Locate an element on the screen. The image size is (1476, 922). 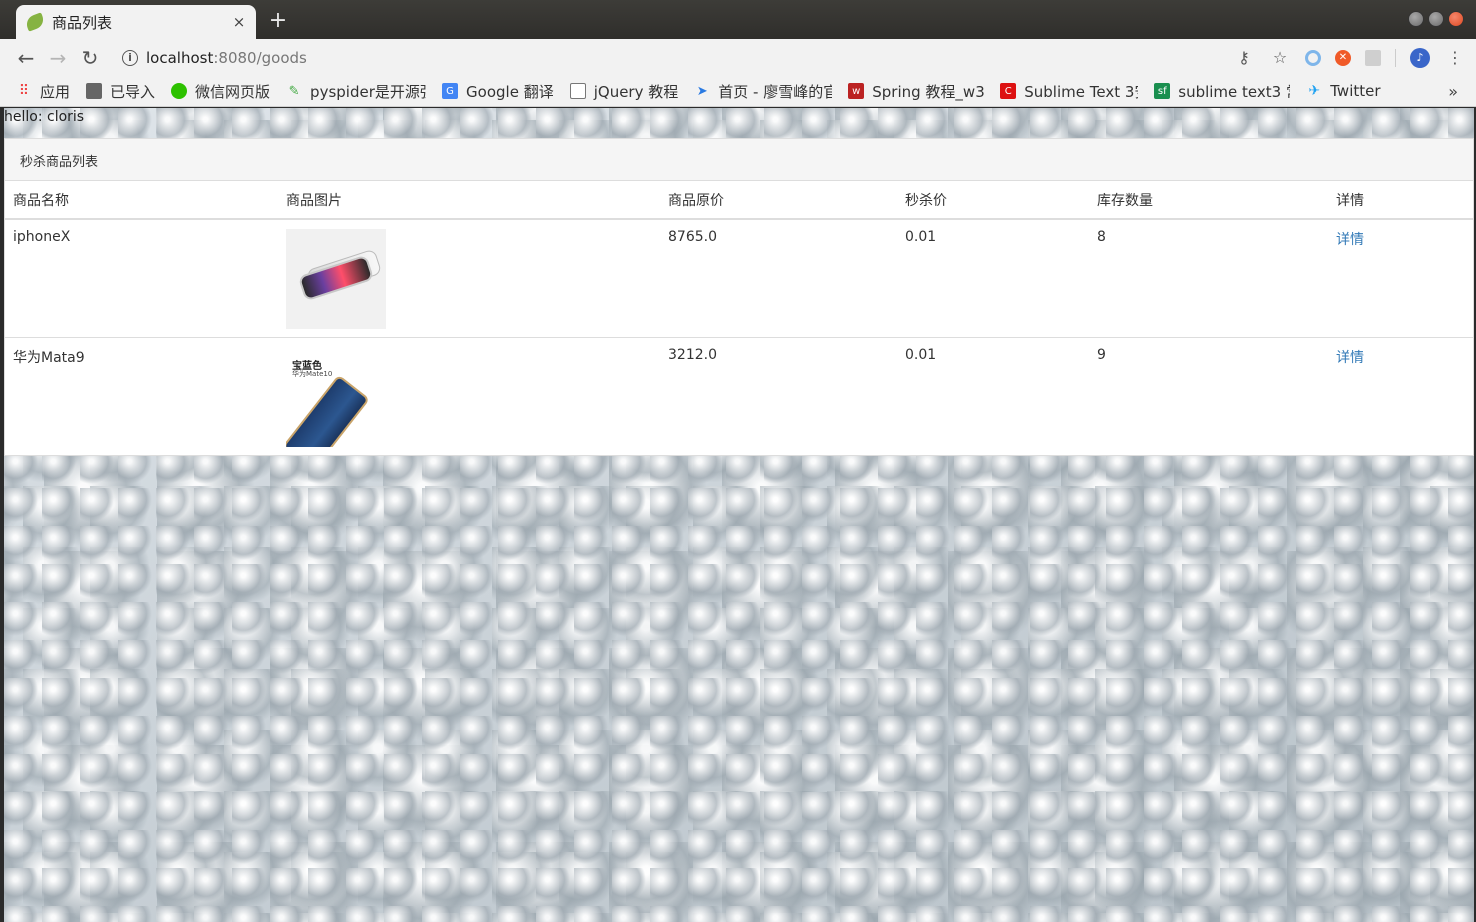
bookmark-liaoxuefeng: ➤ 首页 - 廖雪峰的官 is located at coordinates (763, 91).